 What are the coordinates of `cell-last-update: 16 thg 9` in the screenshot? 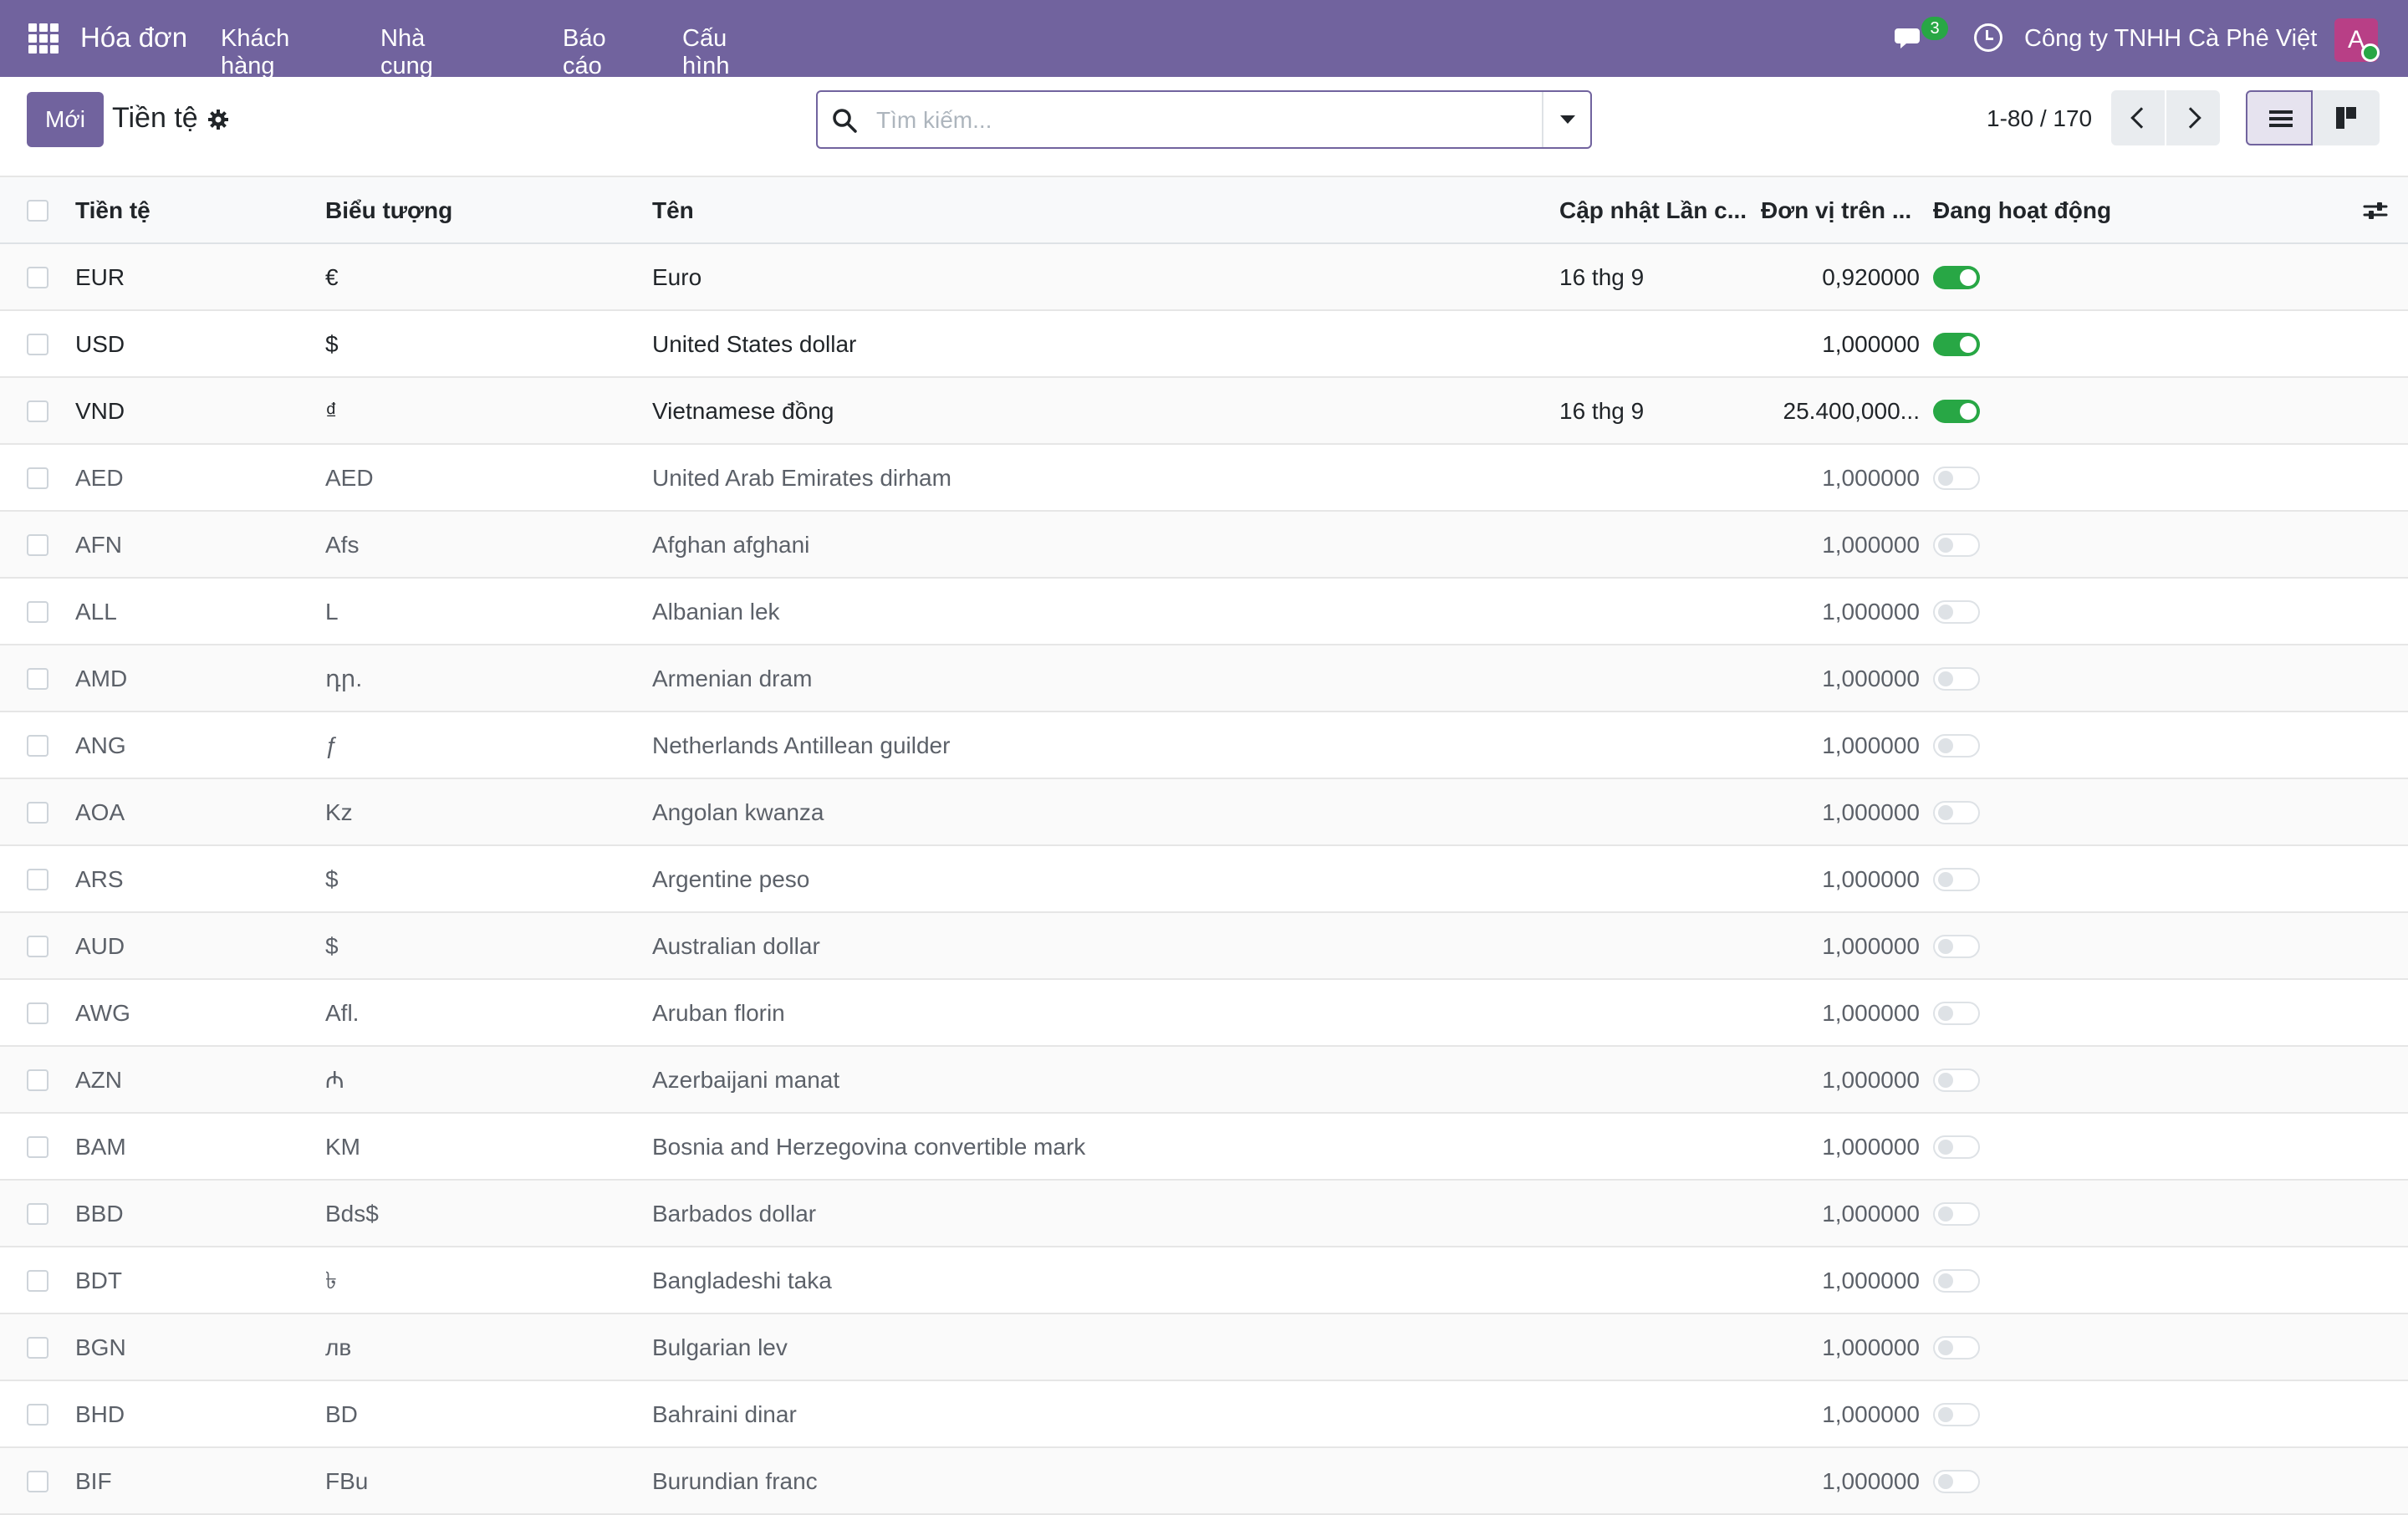 It's located at (1602, 277).